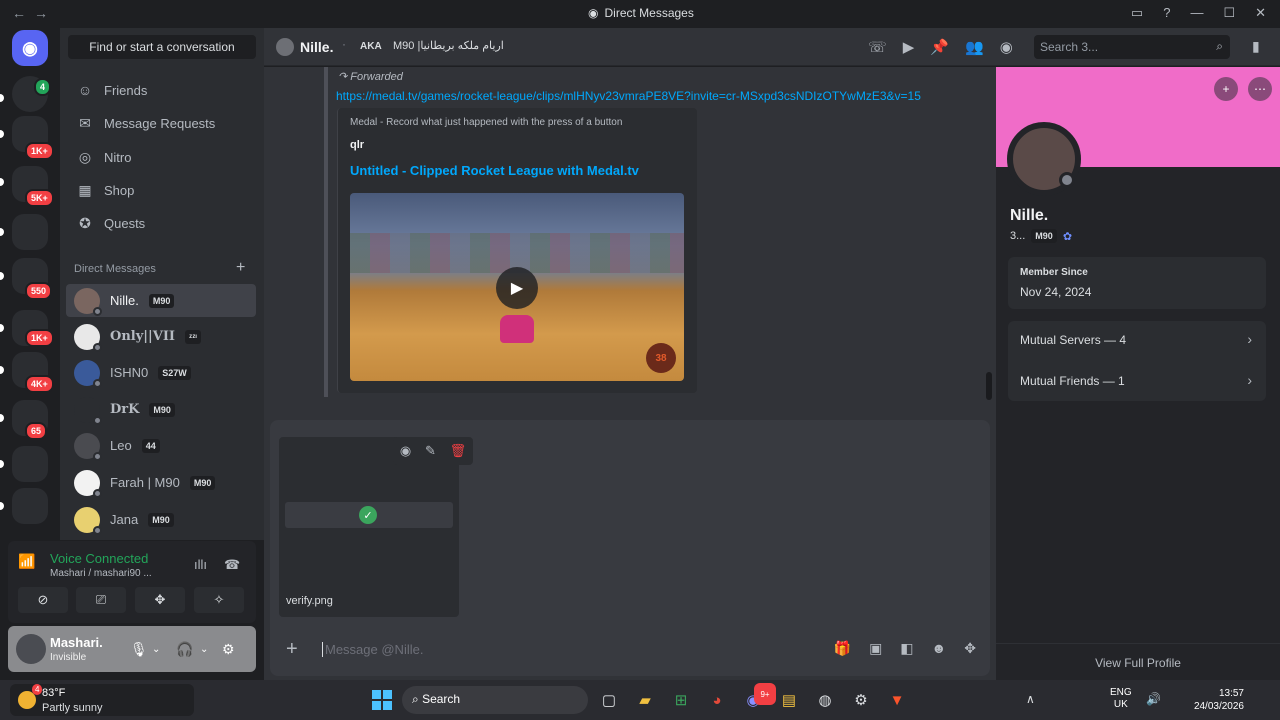  What do you see at coordinates (1137, 340) in the screenshot?
I see `mutual-servers-row: Mutual Servers — 4 ›` at bounding box center [1137, 340].